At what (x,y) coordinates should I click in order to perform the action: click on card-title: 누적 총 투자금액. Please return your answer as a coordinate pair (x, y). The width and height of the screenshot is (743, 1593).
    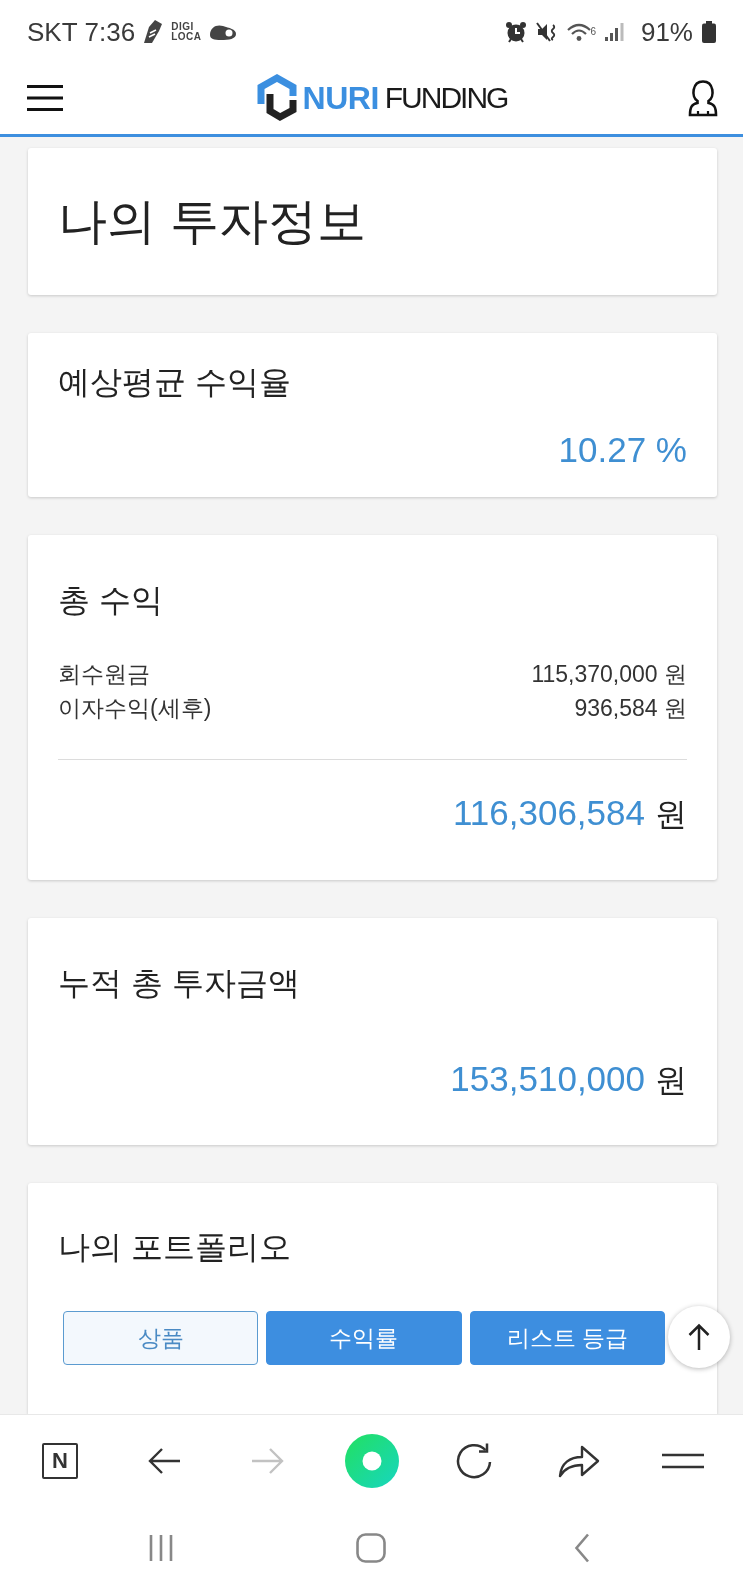
    Looking at the image, I should click on (179, 983).